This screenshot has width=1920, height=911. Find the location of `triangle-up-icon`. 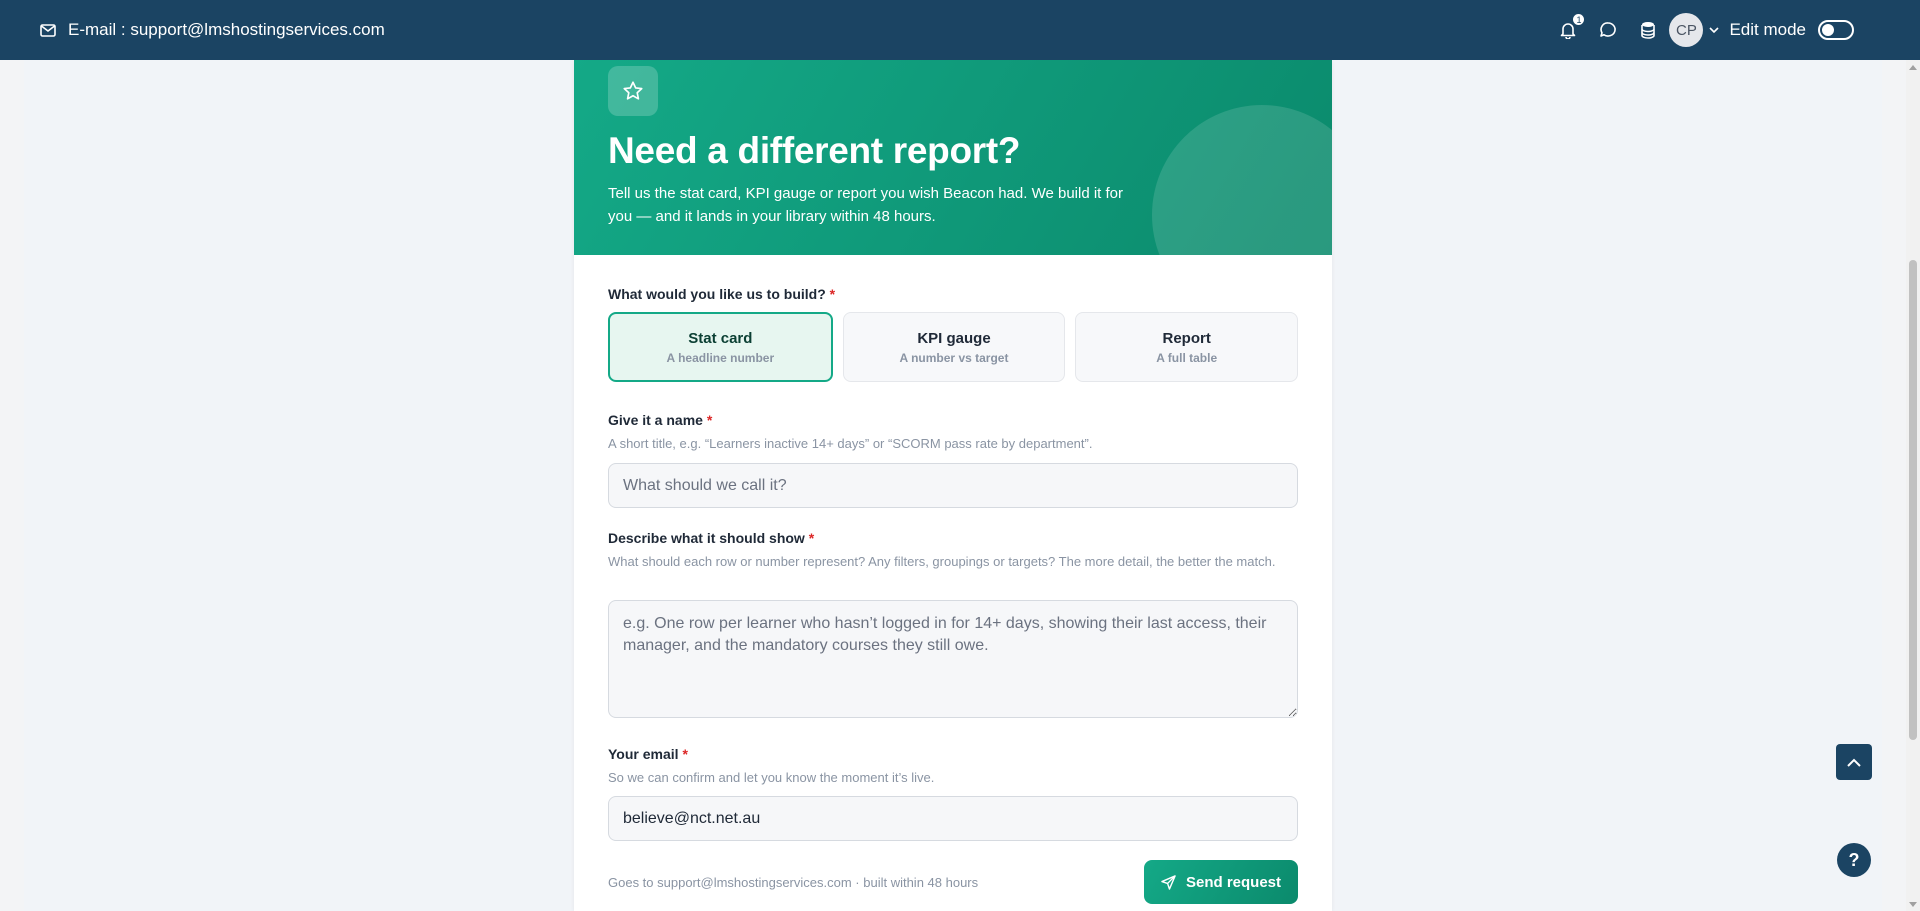

triangle-up-icon is located at coordinates (1913, 67).